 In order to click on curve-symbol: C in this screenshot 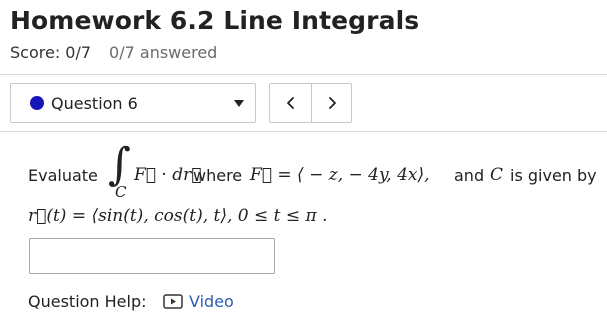, I will do `click(497, 175)`.